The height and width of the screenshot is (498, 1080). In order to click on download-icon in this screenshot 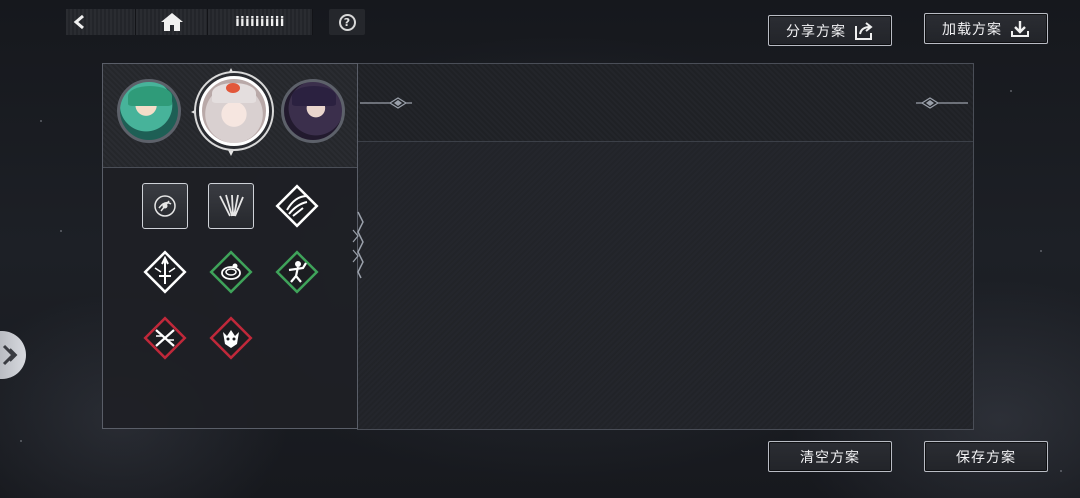, I will do `click(1020, 28)`.